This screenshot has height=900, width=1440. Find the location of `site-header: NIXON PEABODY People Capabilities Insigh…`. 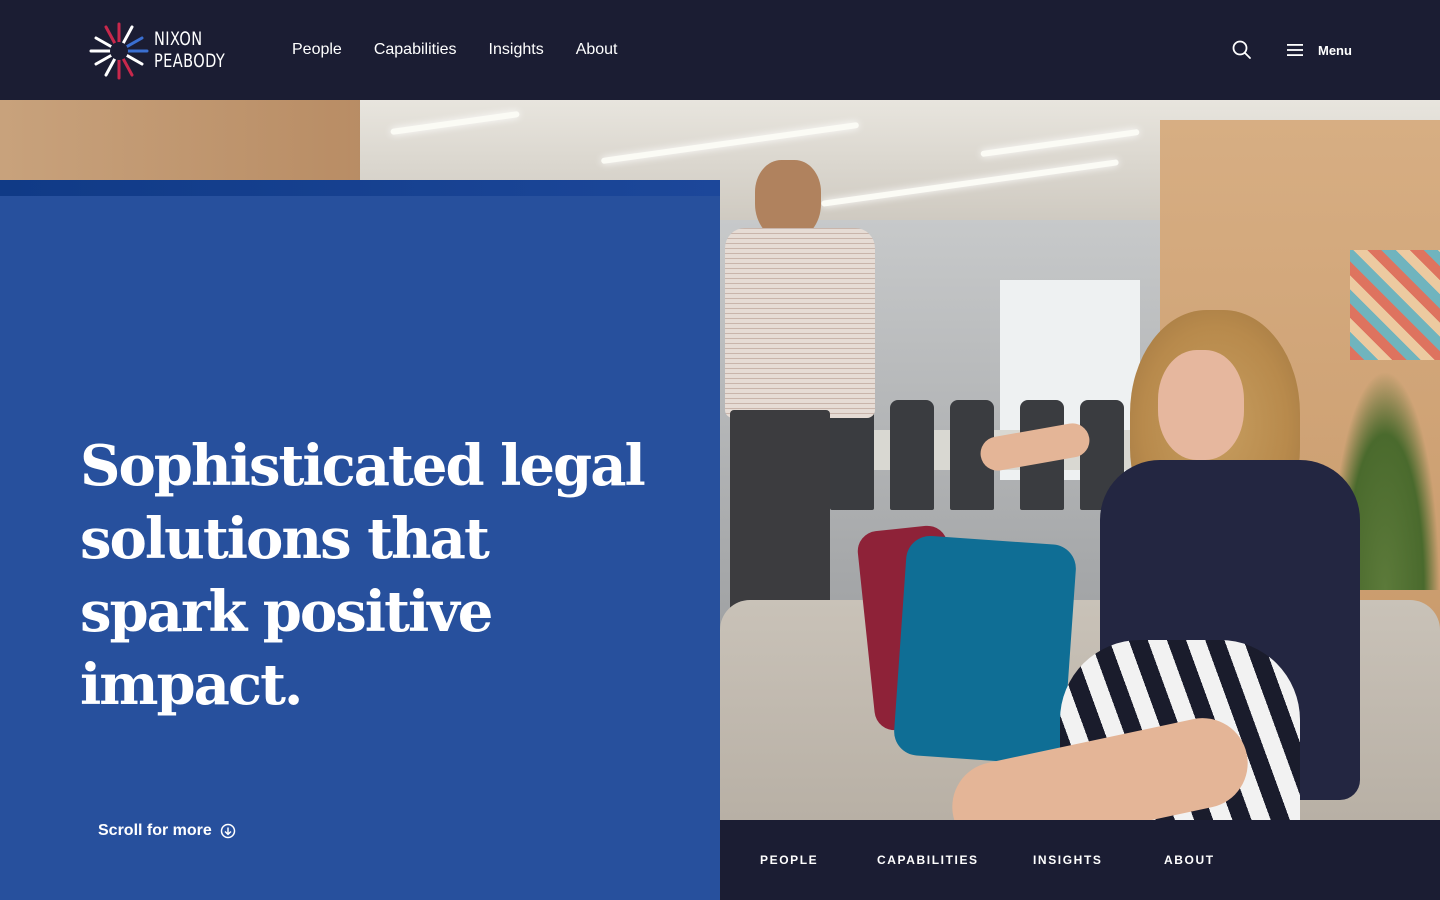

site-header: NIXON PEABODY People Capabilities Insigh… is located at coordinates (720, 50).